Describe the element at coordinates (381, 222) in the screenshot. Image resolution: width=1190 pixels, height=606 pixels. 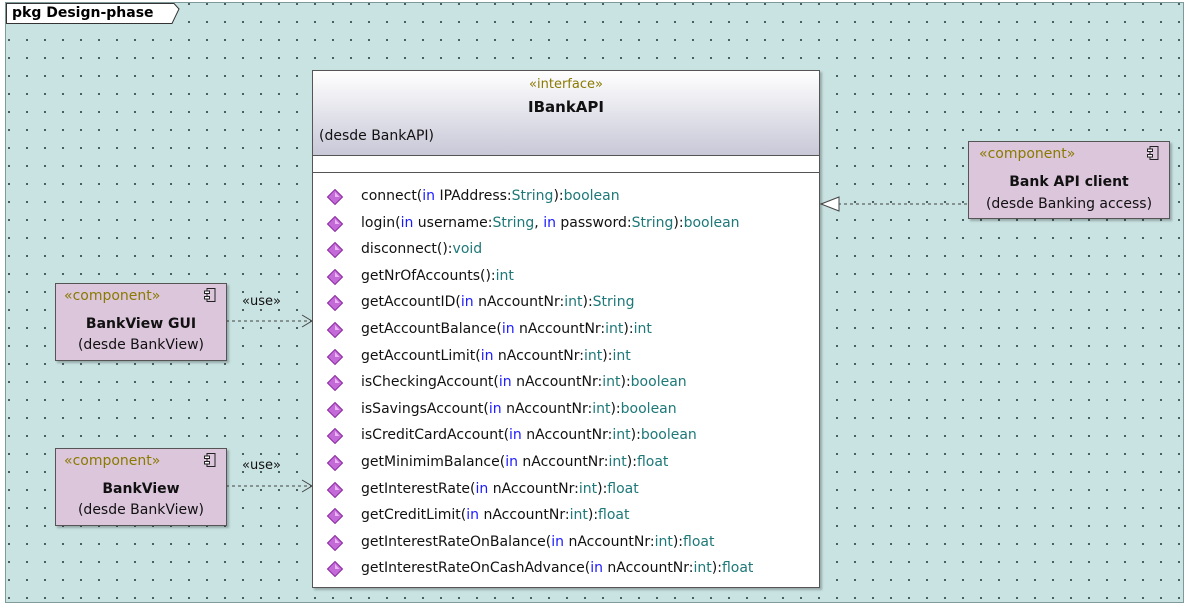
I see `signature-text: login(` at that location.